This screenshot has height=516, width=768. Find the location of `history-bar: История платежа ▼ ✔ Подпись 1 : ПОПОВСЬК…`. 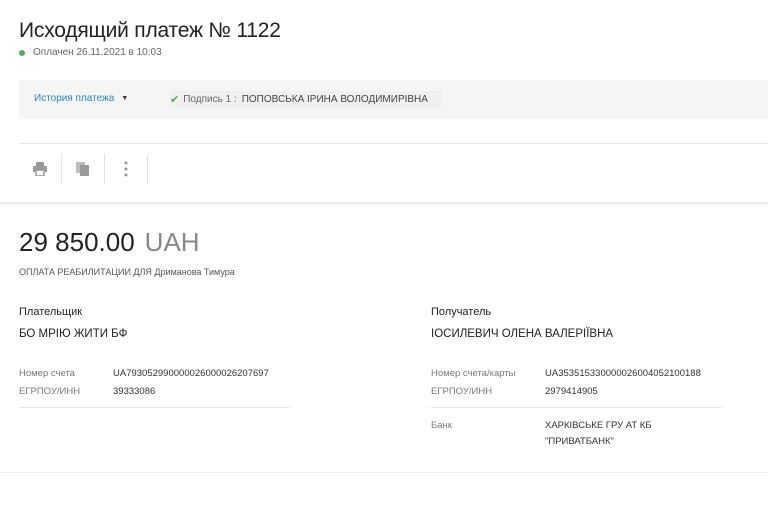

history-bar: История платежа ▼ ✔ Подпись 1 : ПОПОВСЬК… is located at coordinates (393, 99).